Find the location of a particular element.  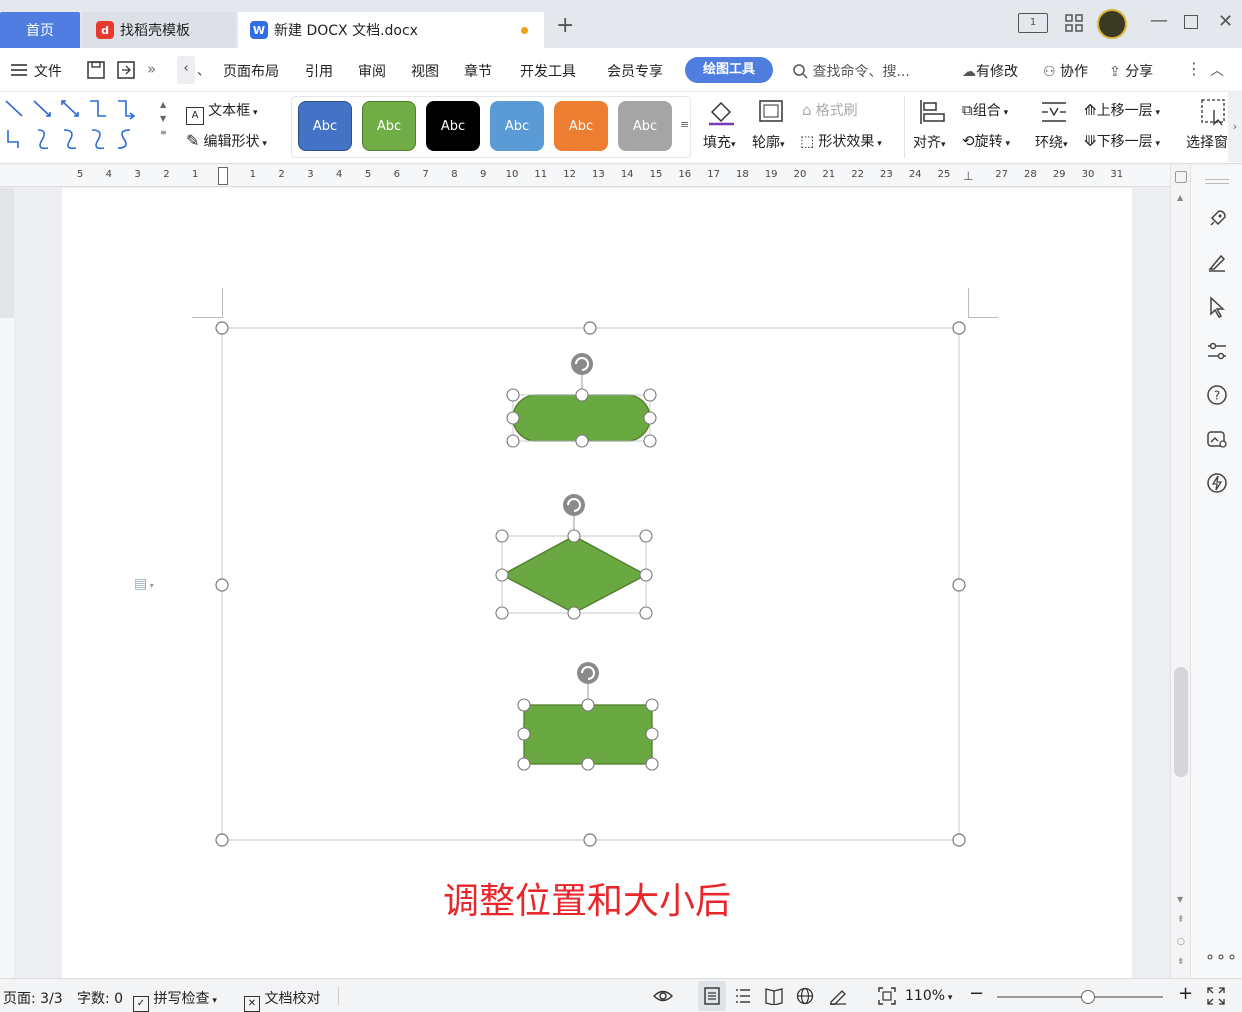

tab-template: d 找稻壳模板 is located at coordinates (159, 30).